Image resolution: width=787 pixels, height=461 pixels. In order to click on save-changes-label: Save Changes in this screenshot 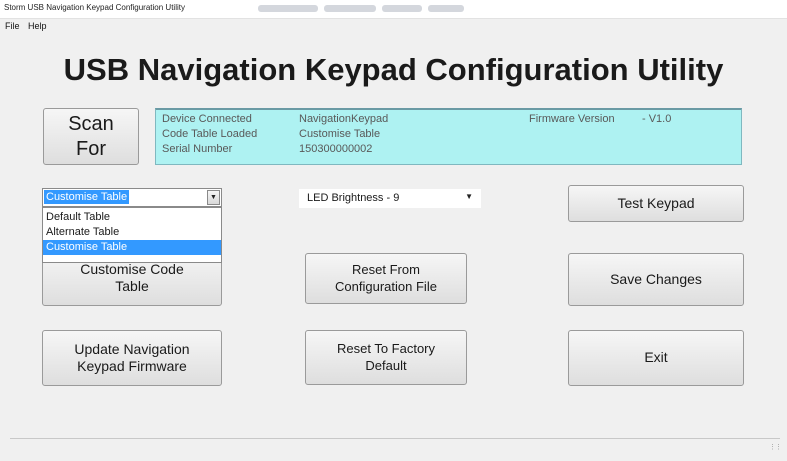, I will do `click(656, 278)`.